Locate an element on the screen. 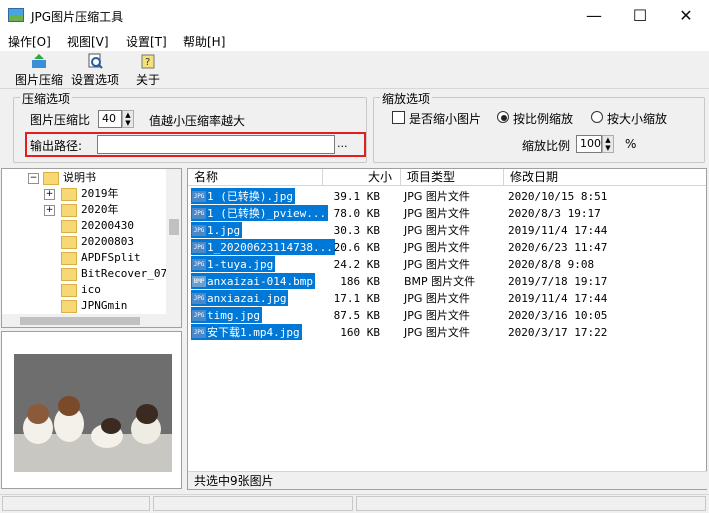 This screenshot has height=513, width=709. compress-button: 图片压缩 is located at coordinates (39, 70).